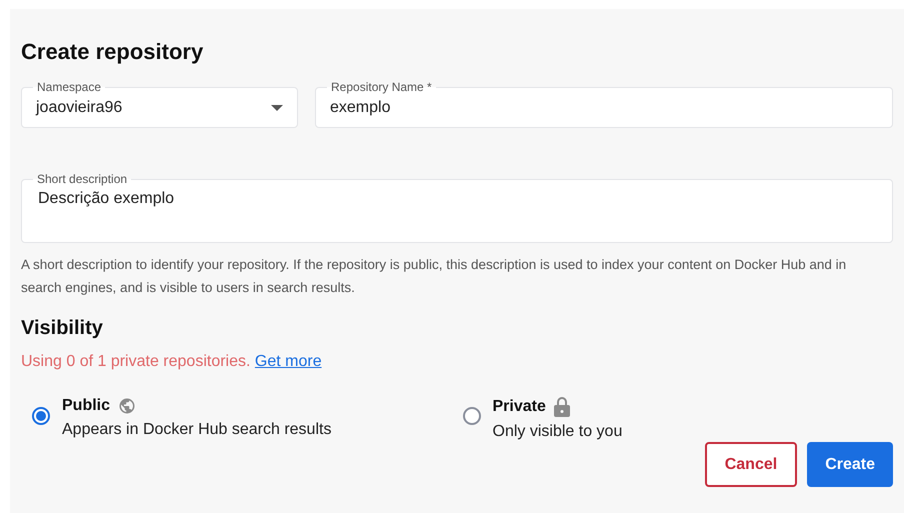 Image resolution: width=904 pixels, height=513 pixels. What do you see at coordinates (557, 432) in the screenshot?
I see `option-hint: Only visible to you` at bounding box center [557, 432].